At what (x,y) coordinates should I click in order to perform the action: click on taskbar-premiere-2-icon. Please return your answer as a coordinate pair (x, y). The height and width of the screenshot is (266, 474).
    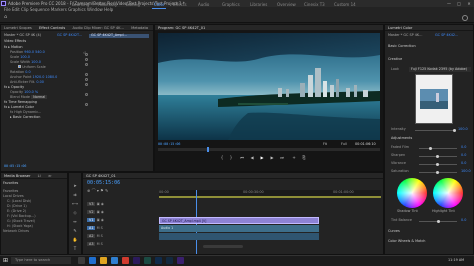
    Looking at the image, I should click on (180, 260).